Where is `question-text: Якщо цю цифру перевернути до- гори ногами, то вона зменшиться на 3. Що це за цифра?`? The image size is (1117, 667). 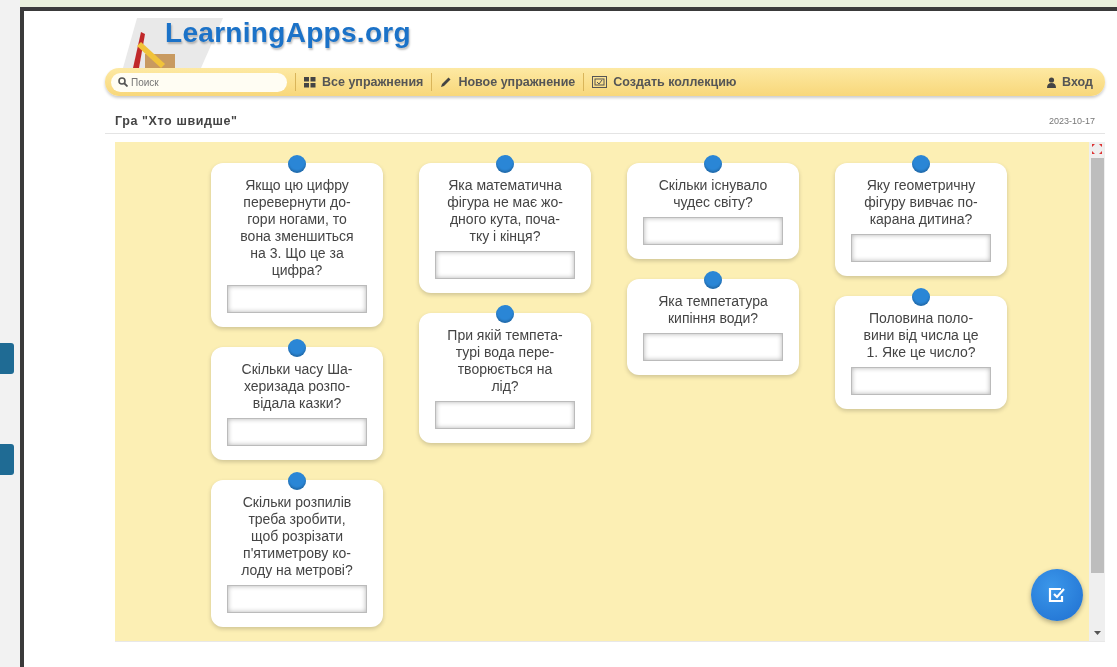
question-text: Якщо цю цифру перевернути до- гори ногами, то вона зменшиться на 3. Що це за цифра? is located at coordinates (297, 228).